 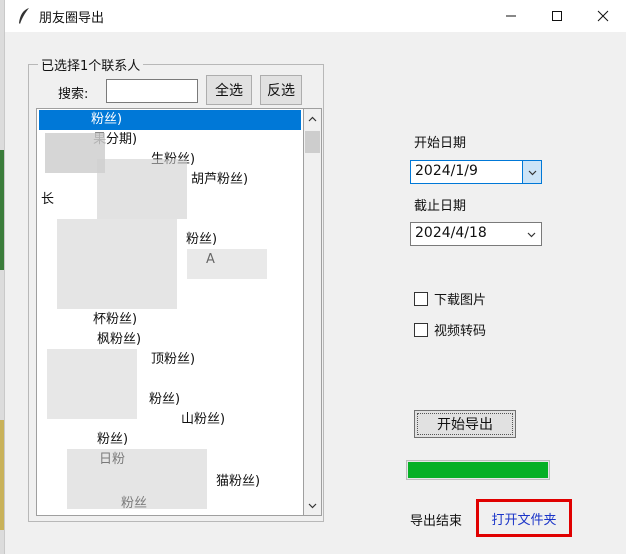 I want to click on download-images-checkbox, so click(x=421, y=298).